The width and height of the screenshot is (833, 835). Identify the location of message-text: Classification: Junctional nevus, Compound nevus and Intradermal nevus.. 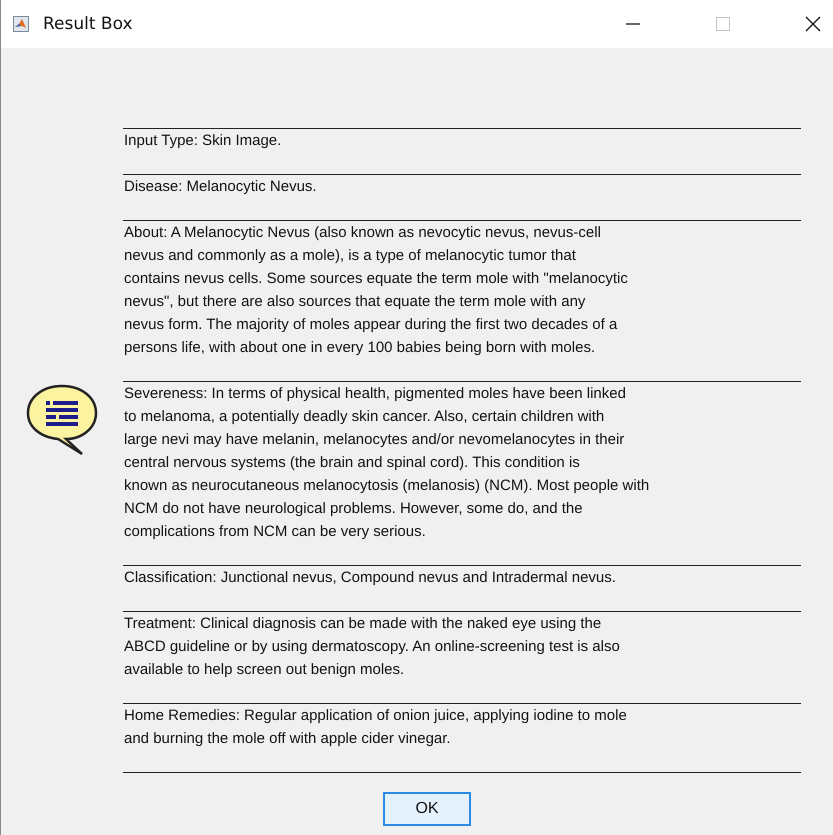
(370, 578).